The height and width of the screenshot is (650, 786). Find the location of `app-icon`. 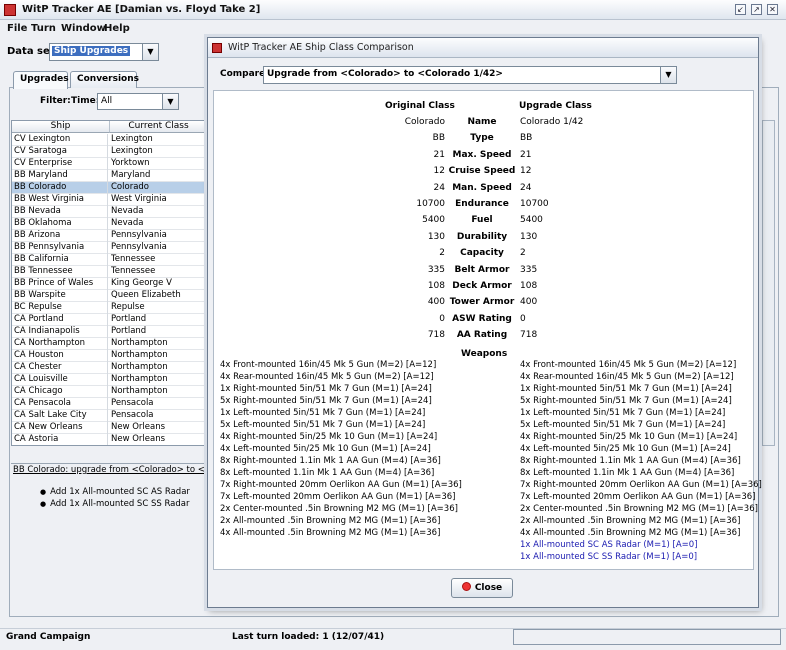

app-icon is located at coordinates (10, 10).